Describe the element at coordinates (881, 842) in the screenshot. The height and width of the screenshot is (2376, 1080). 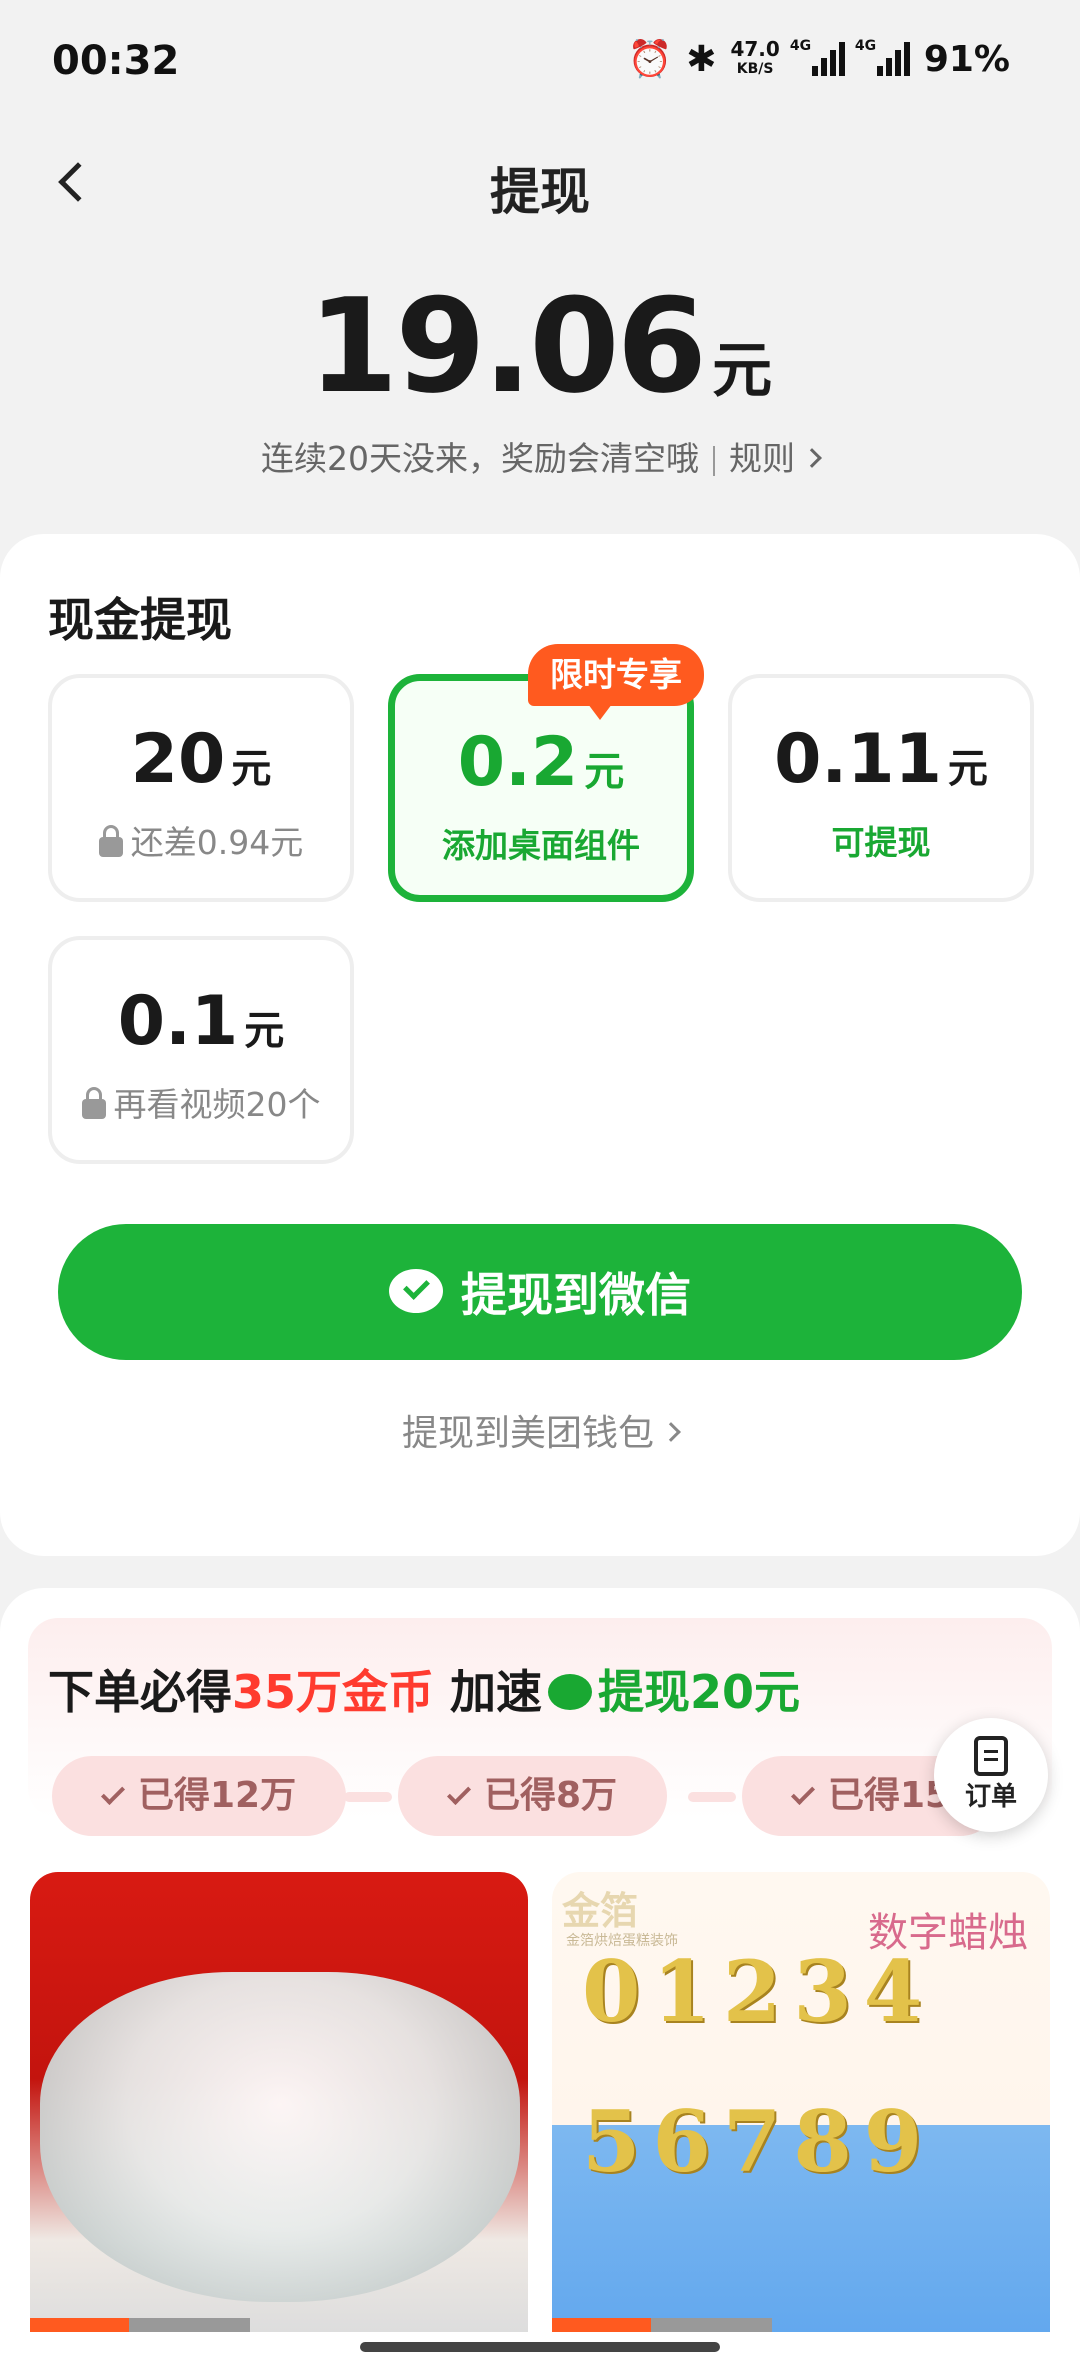
I see `option-status: 可提现` at that location.